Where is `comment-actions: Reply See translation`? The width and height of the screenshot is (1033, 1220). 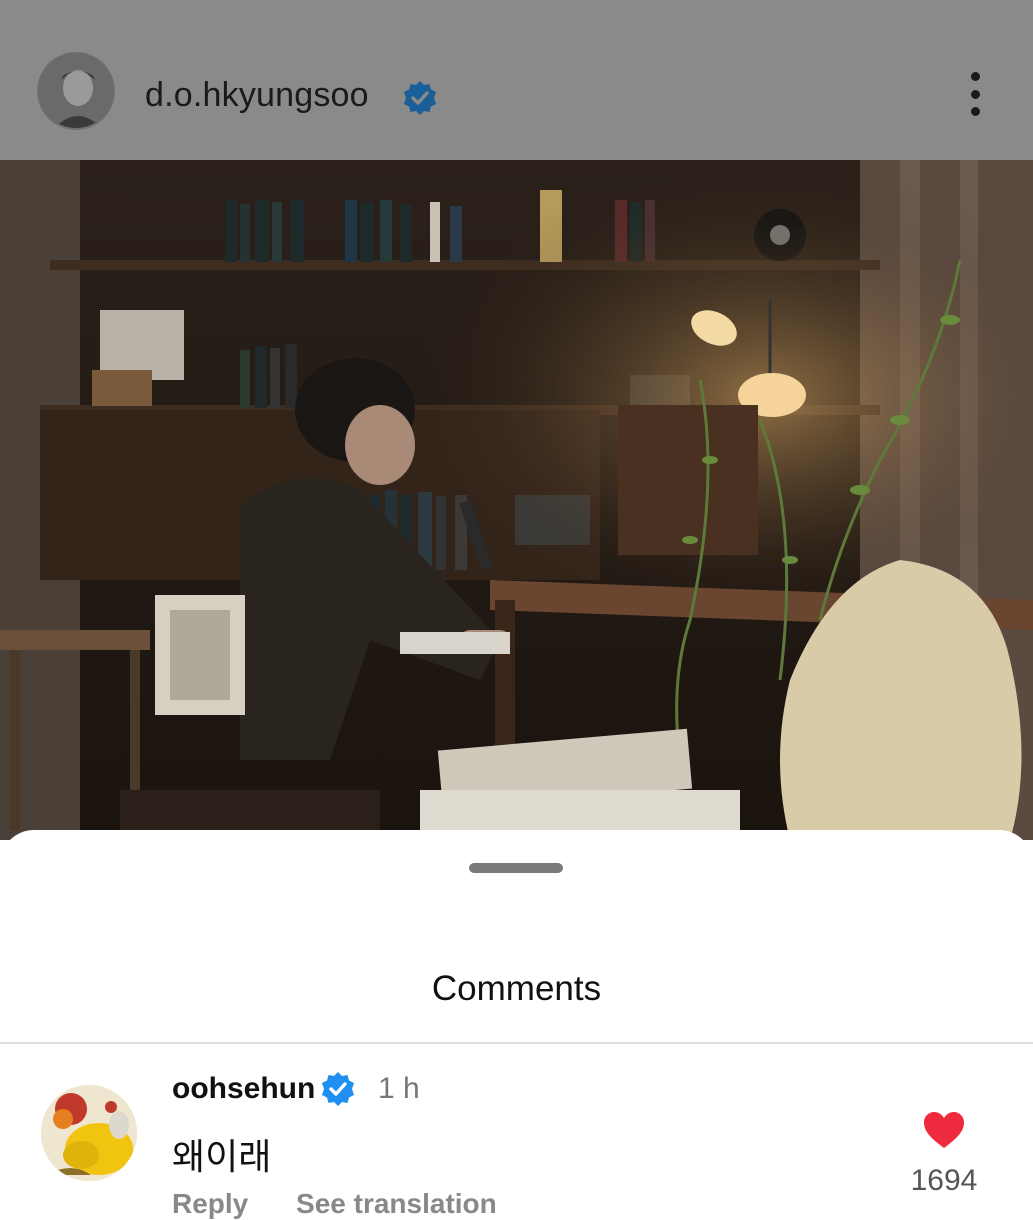 comment-actions: Reply See translation is located at coordinates (354, 1204).